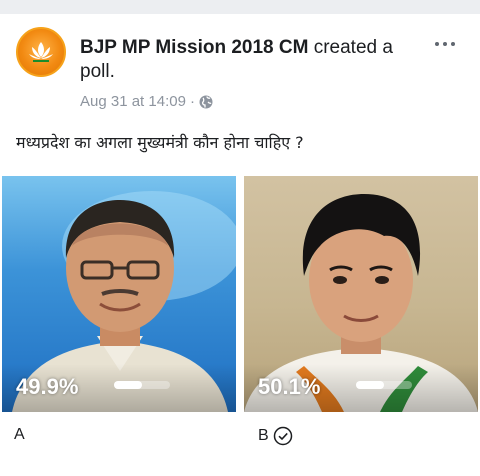  What do you see at coordinates (240, 7) in the screenshot?
I see `feed-background-strip` at bounding box center [240, 7].